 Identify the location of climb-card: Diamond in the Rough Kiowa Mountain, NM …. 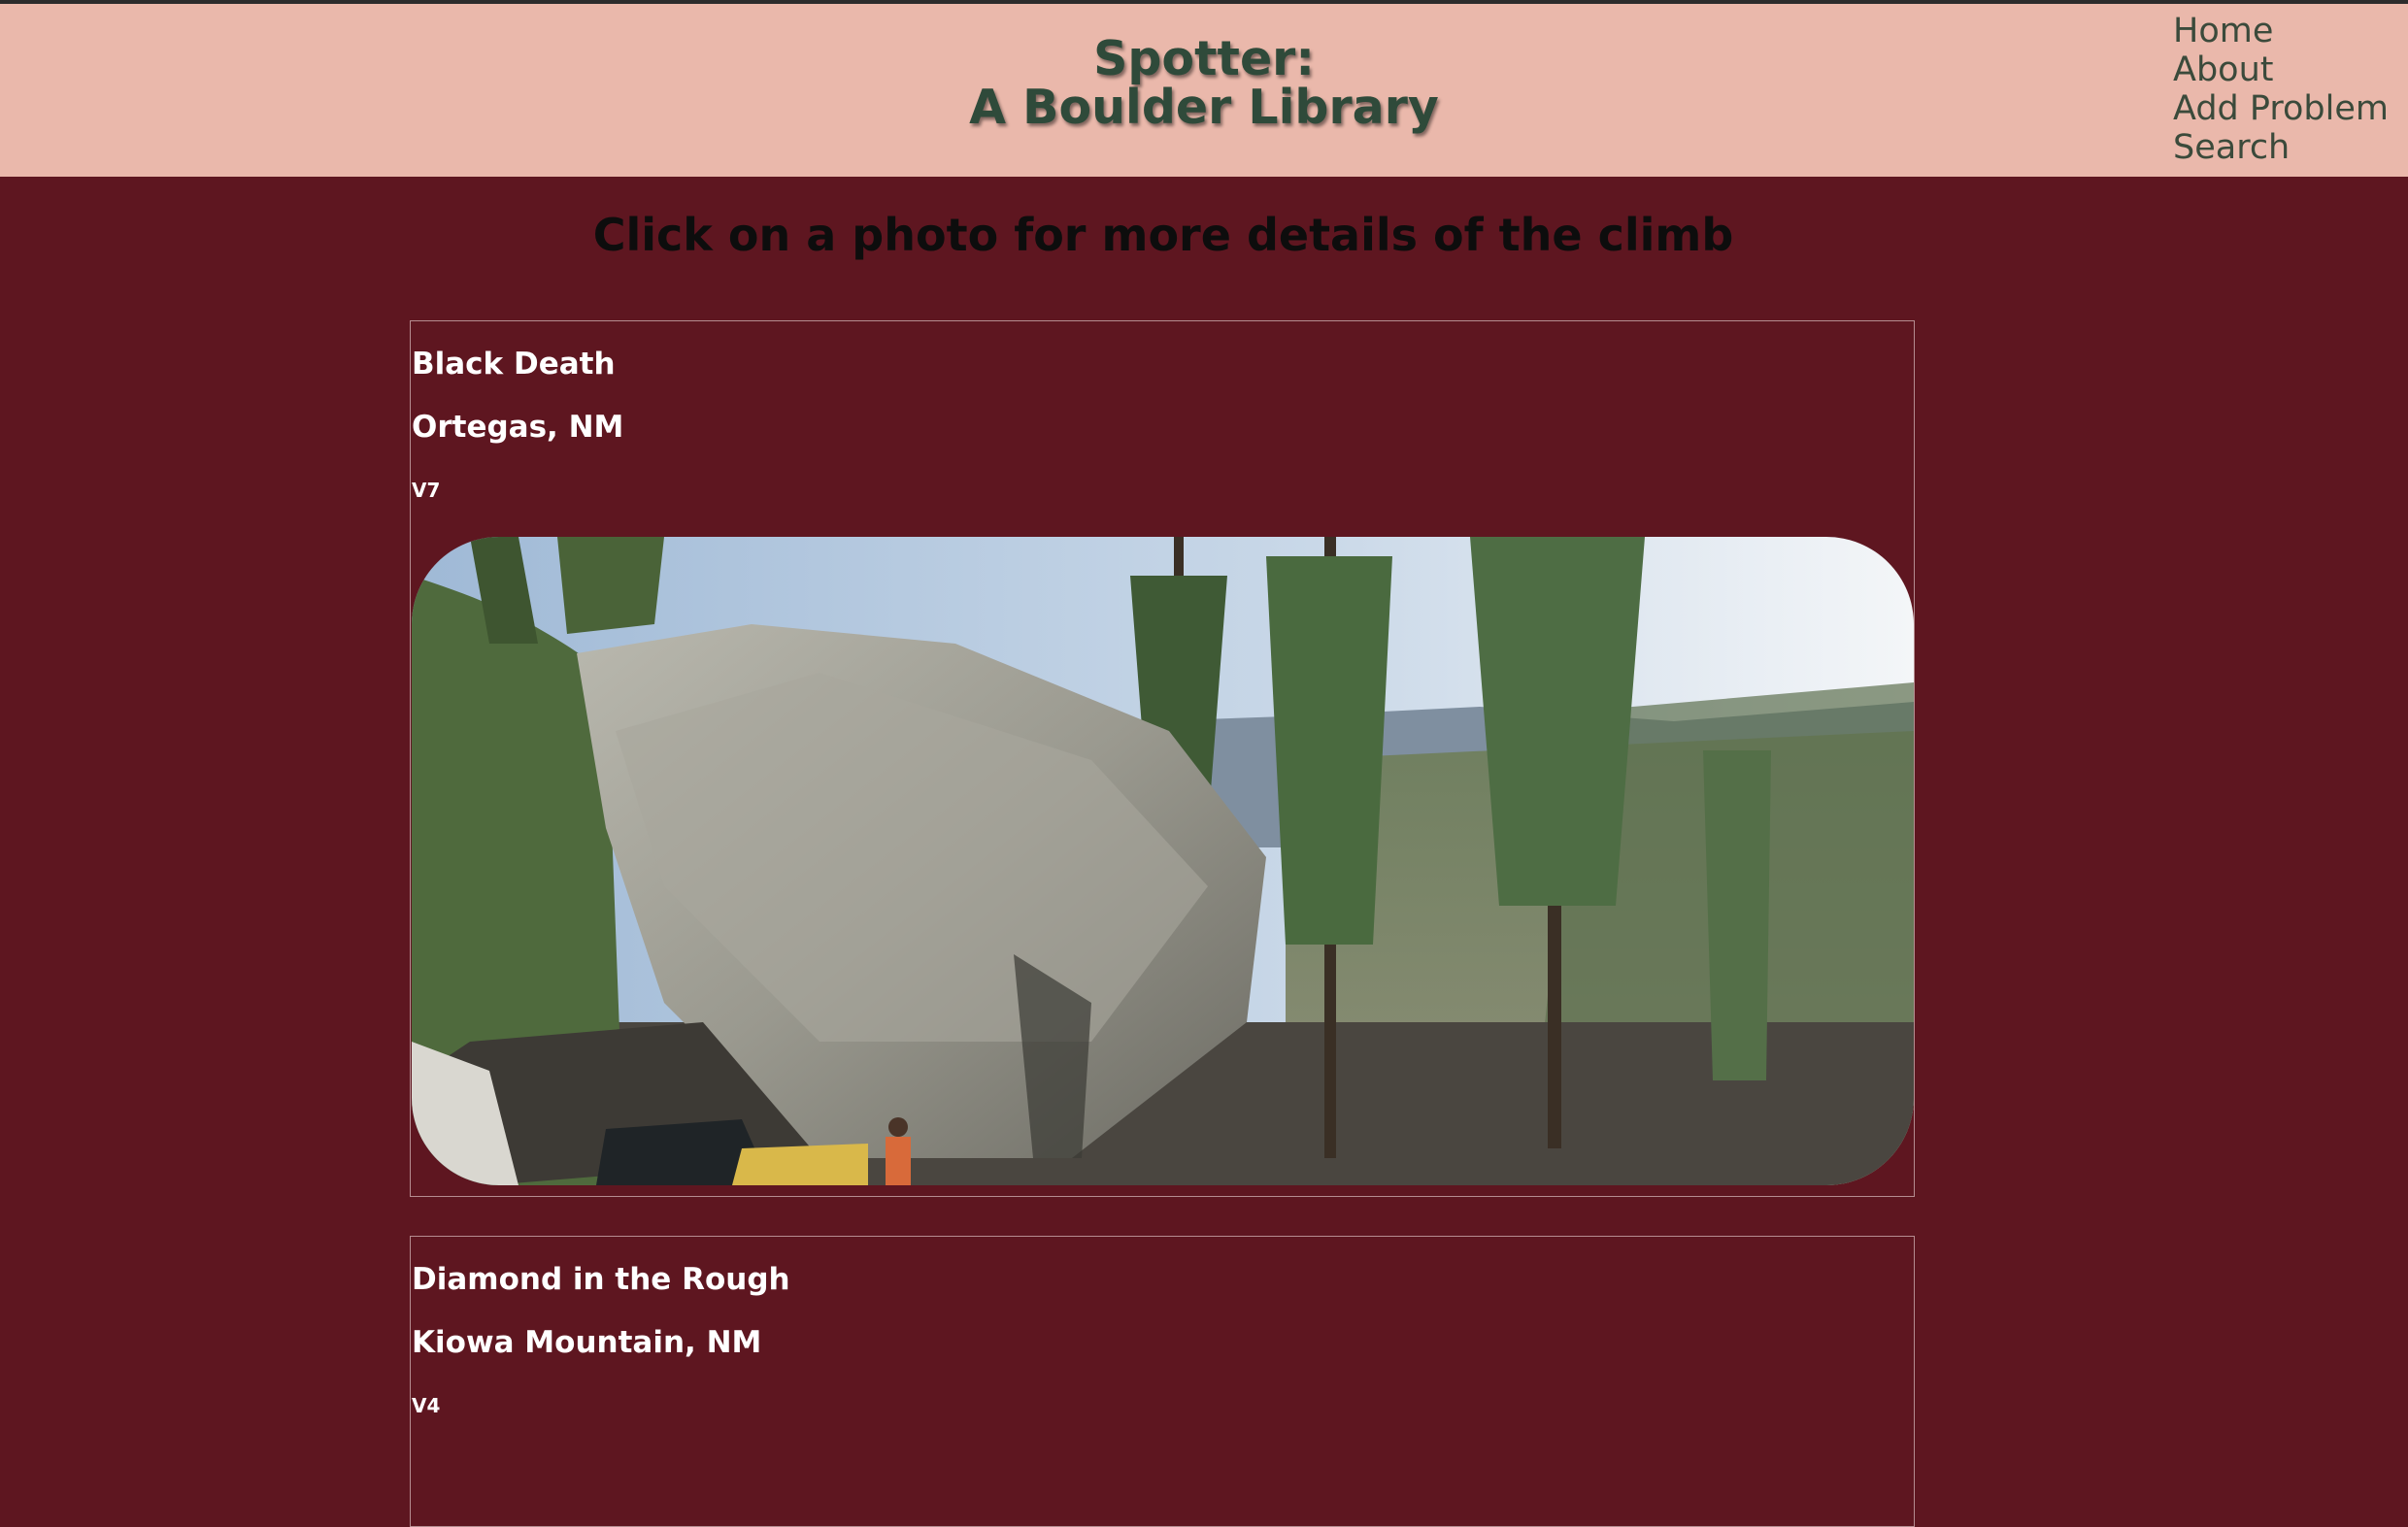
(1163, 1381).